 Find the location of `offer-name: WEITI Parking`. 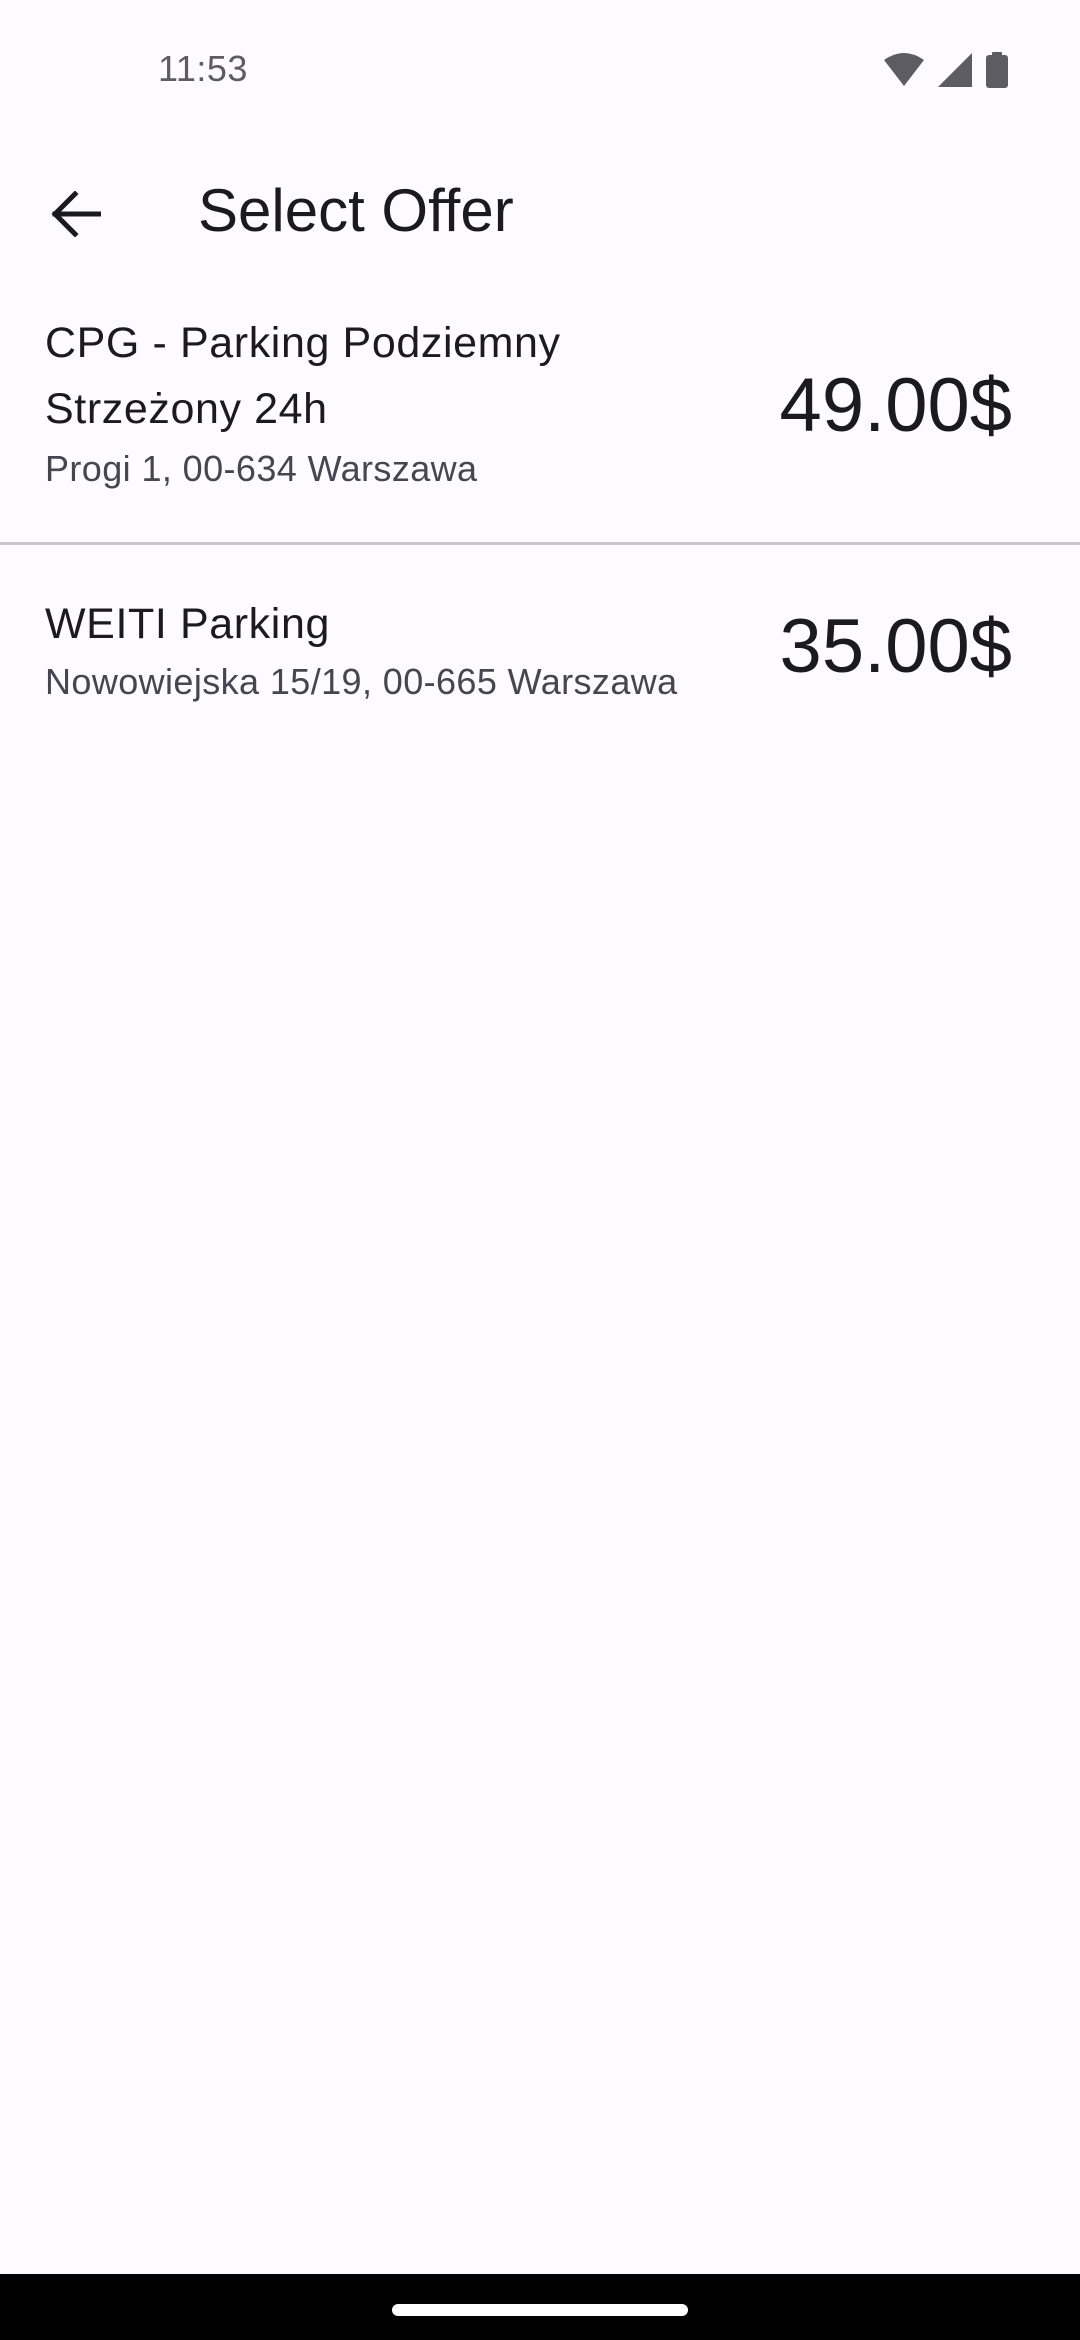

offer-name: WEITI Parking is located at coordinates (187, 624).